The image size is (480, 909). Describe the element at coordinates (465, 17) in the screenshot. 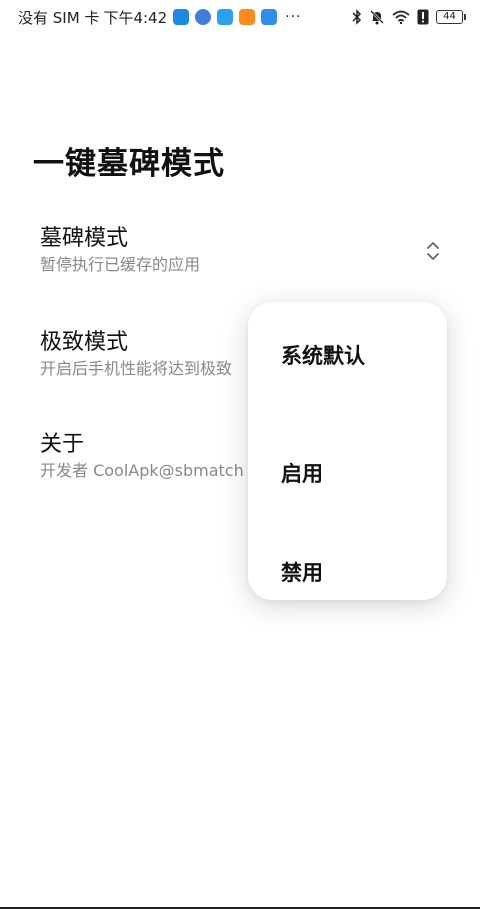

I see `battery-tip` at that location.